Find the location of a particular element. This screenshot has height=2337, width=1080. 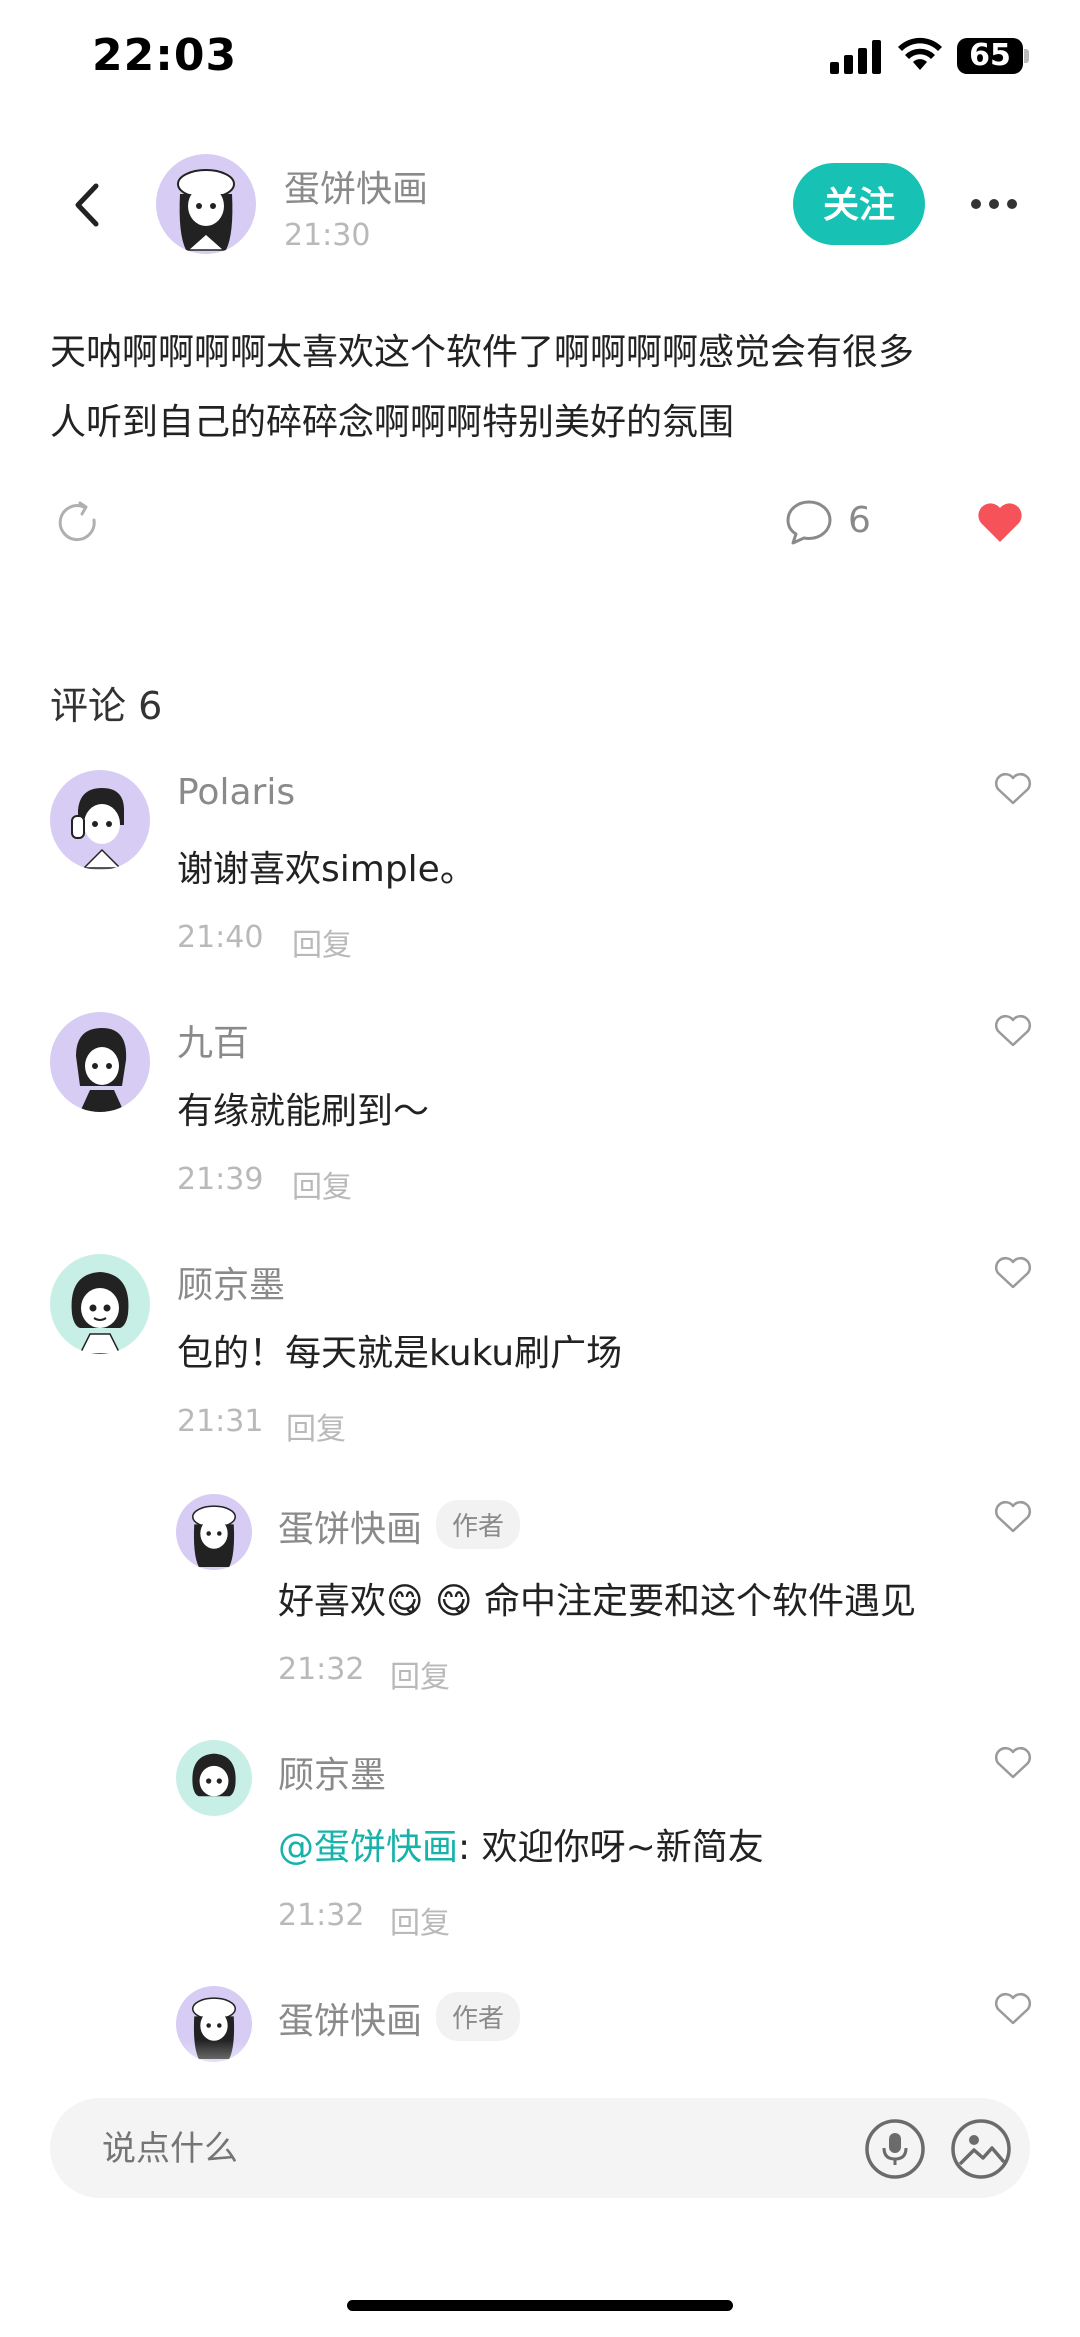

follow-button: 关注 is located at coordinates (859, 204).